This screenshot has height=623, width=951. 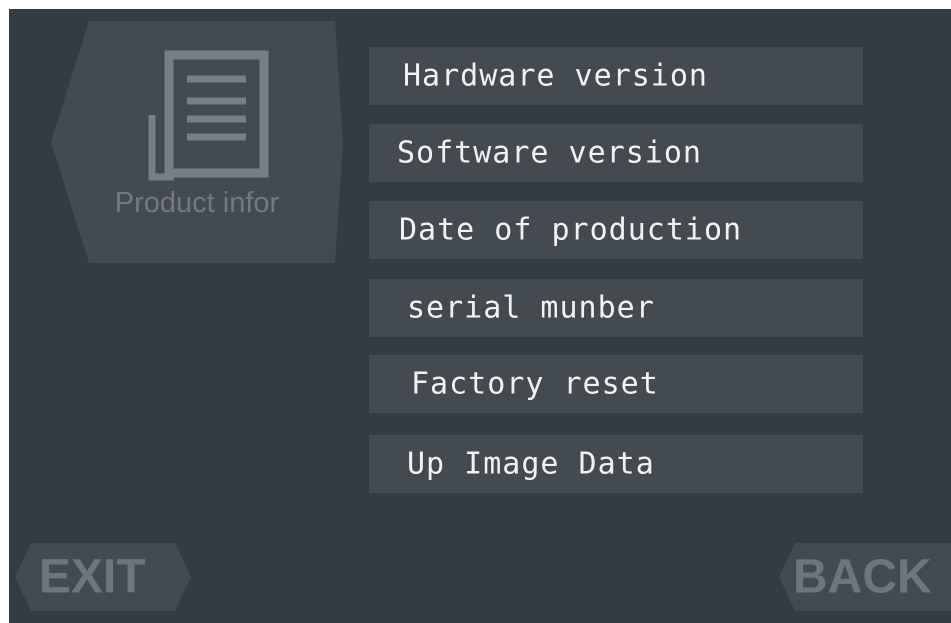 What do you see at coordinates (92, 577) in the screenshot?
I see `exit-label: EXIT` at bounding box center [92, 577].